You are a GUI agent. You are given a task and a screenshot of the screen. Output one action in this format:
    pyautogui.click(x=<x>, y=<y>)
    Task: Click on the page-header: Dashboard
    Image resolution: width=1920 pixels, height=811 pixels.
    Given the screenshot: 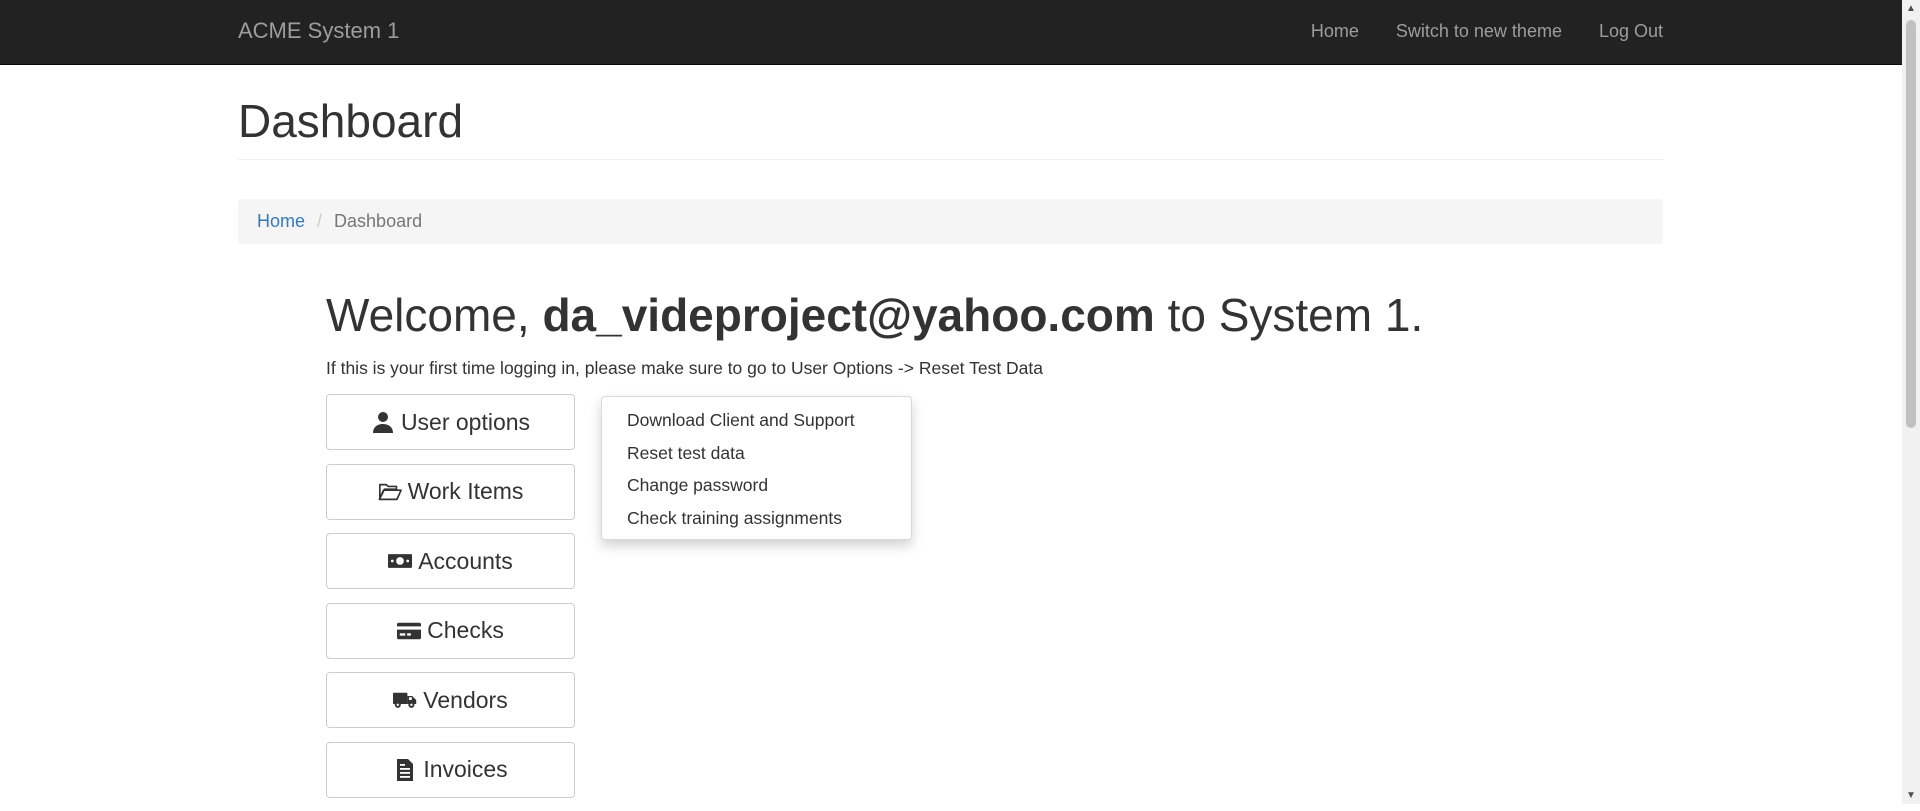 What is the action you would take?
    pyautogui.click(x=950, y=128)
    